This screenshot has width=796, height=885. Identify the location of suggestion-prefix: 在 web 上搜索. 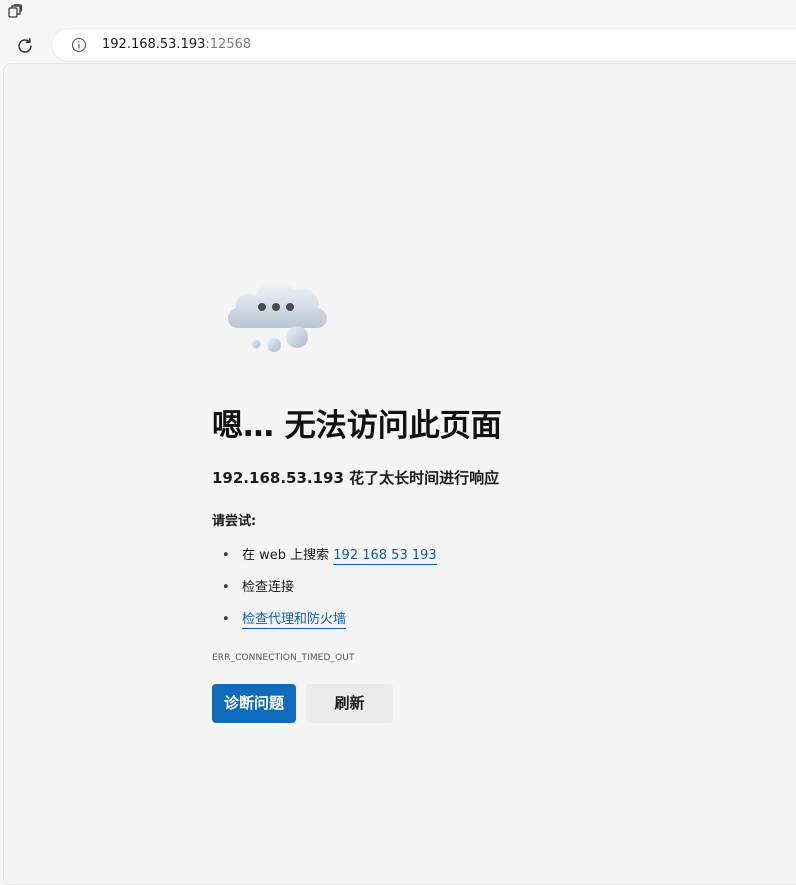
(288, 555).